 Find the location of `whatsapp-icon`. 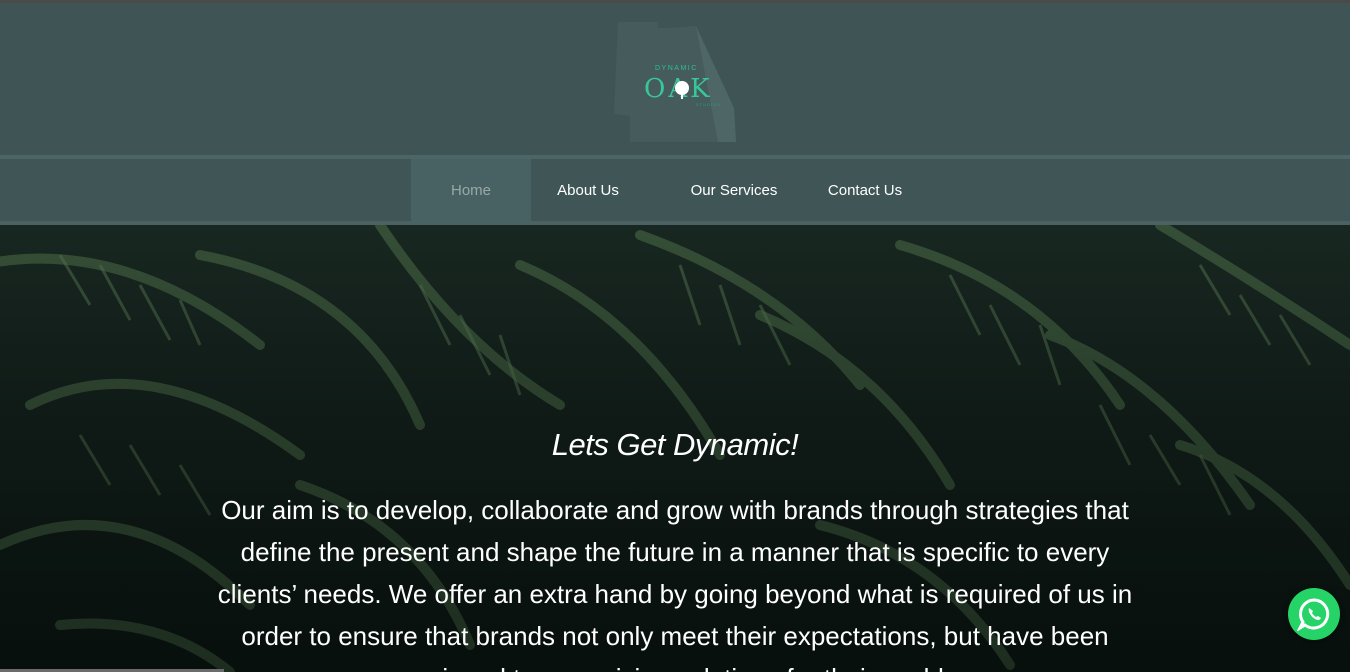

whatsapp-icon is located at coordinates (1313, 614).